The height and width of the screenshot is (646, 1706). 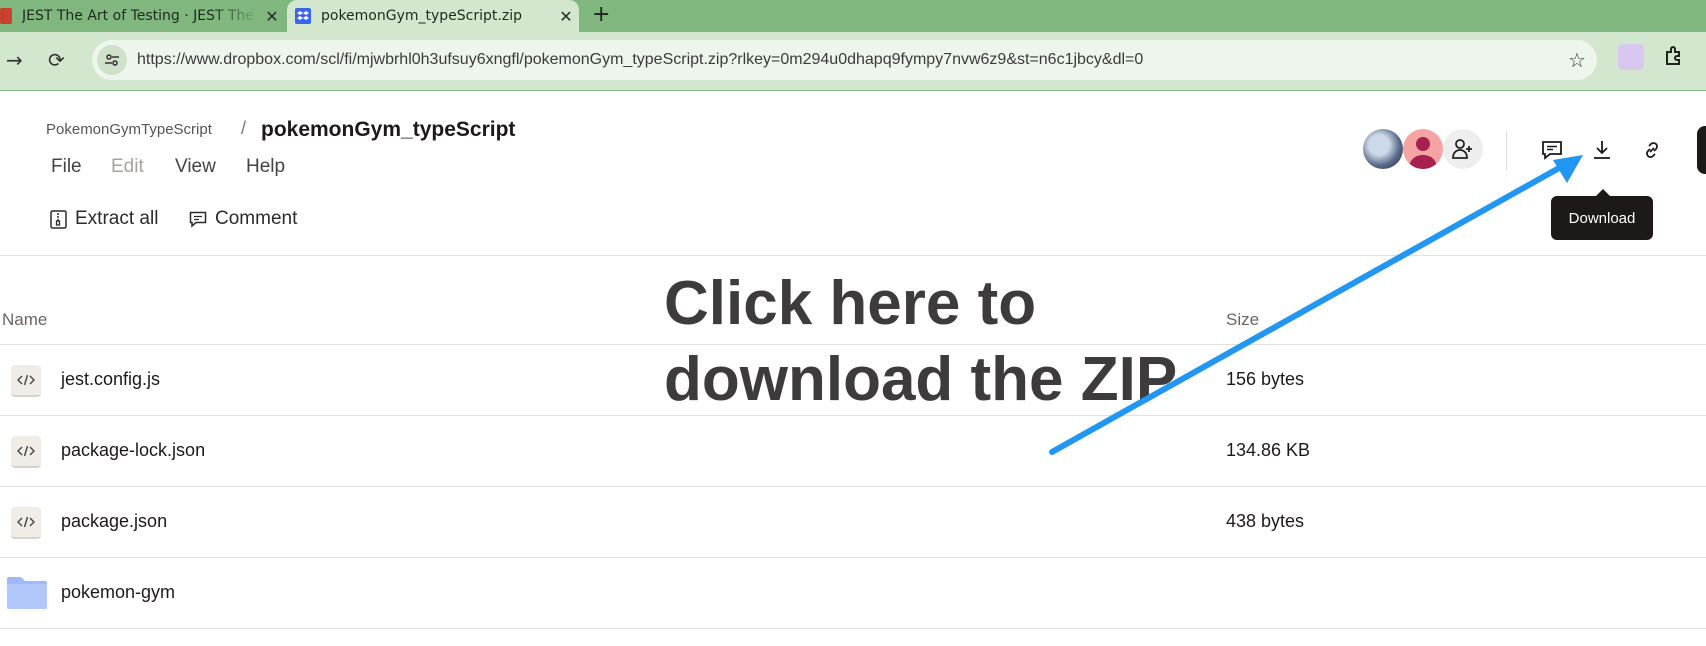 I want to click on tab-title: pokemonGym_typeScript.zip, so click(x=421, y=16).